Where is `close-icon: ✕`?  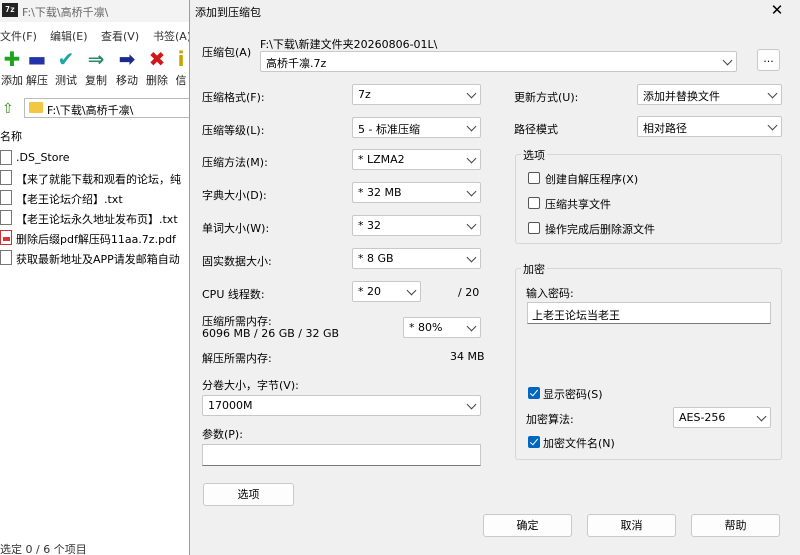
close-icon: ✕ is located at coordinates (777, 10).